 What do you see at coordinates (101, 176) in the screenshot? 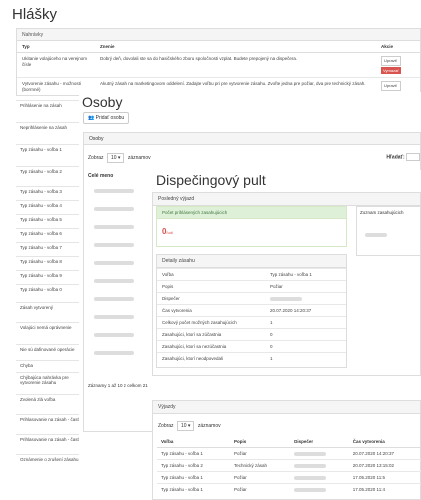
I see `col-fullname: Celé meno` at bounding box center [101, 176].